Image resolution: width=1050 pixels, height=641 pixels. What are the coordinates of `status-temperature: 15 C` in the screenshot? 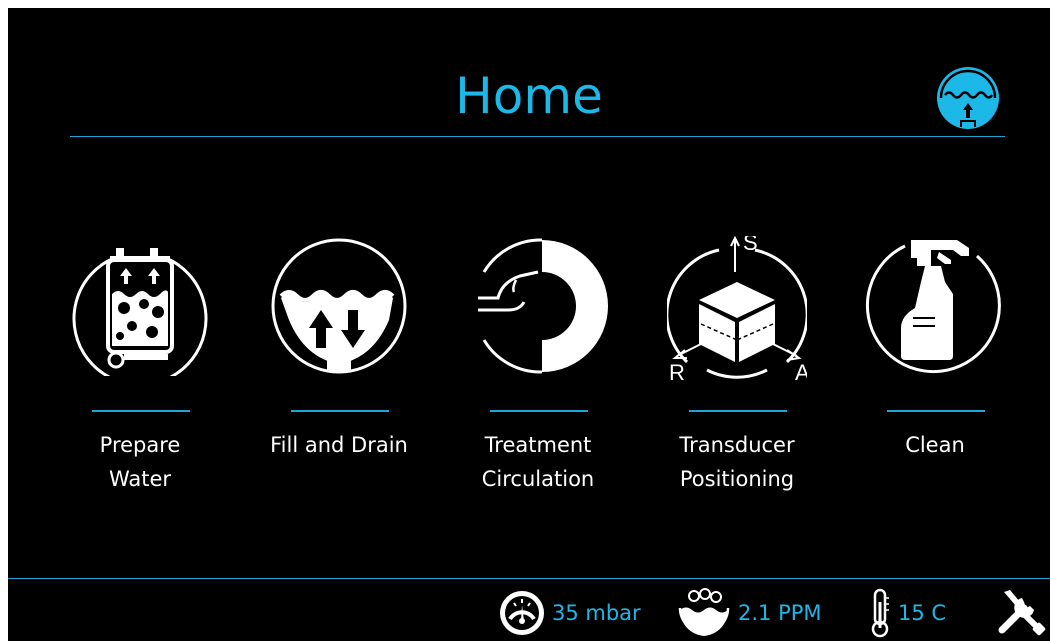 It's located at (907, 613).